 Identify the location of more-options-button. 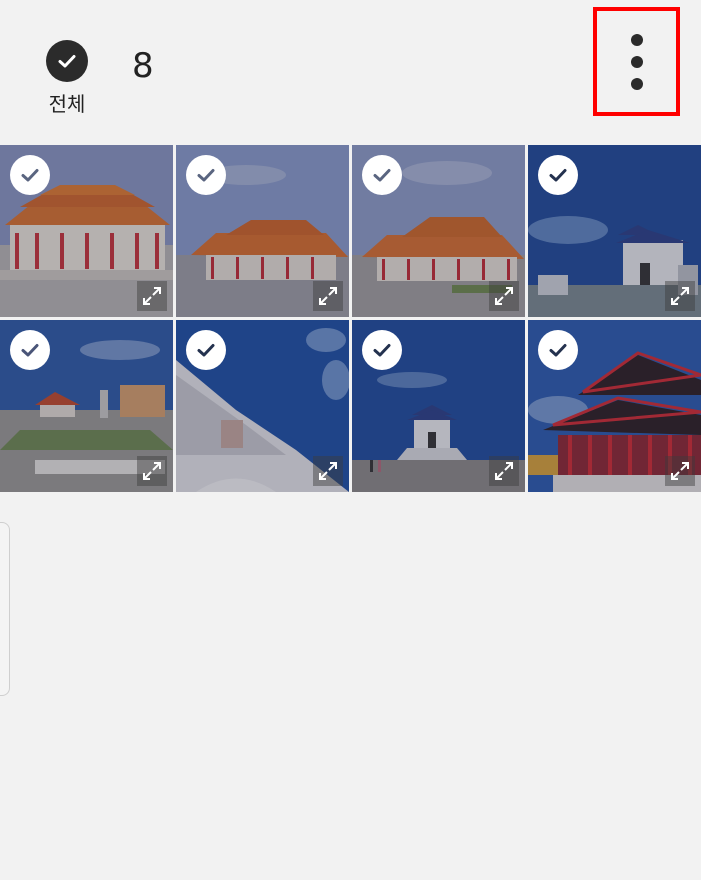
(636, 61).